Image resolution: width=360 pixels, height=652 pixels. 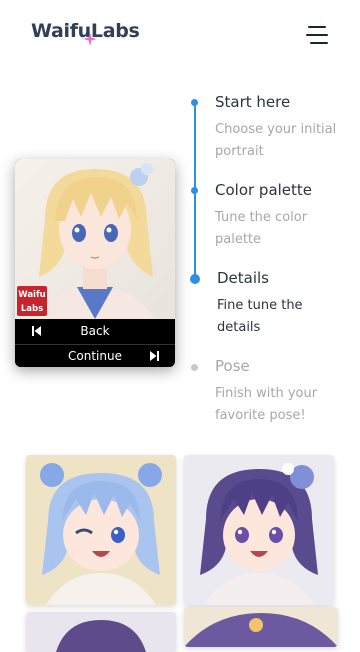 I want to click on badge-line-1: Waifu, so click(x=32, y=295).